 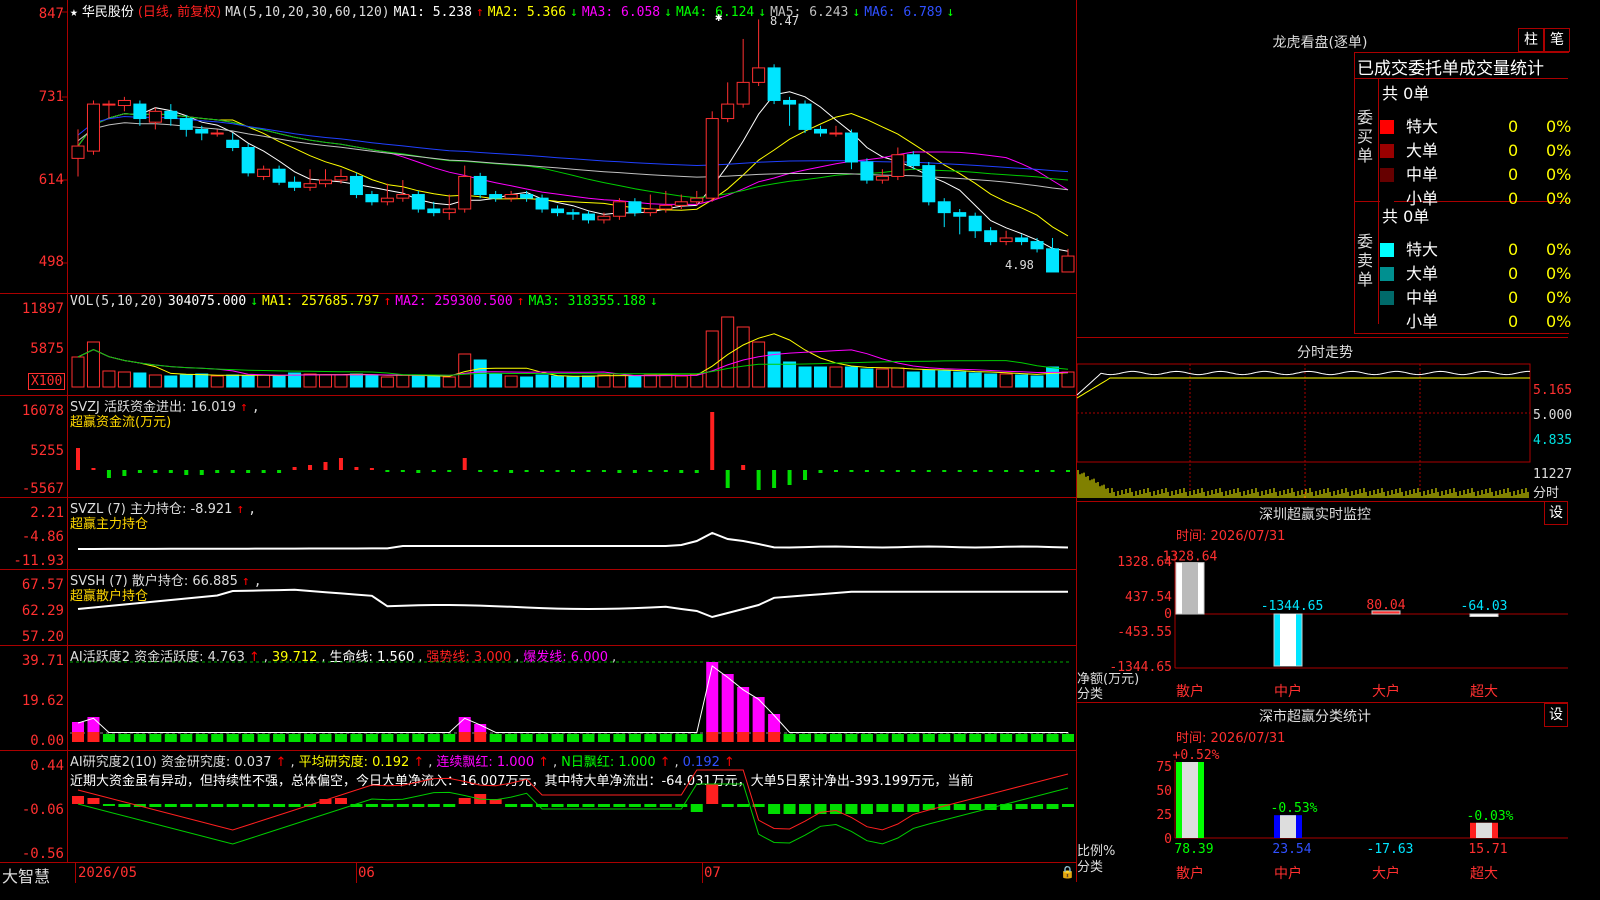 I want to click on change-label: +0.52%, so click(x=1196, y=755).